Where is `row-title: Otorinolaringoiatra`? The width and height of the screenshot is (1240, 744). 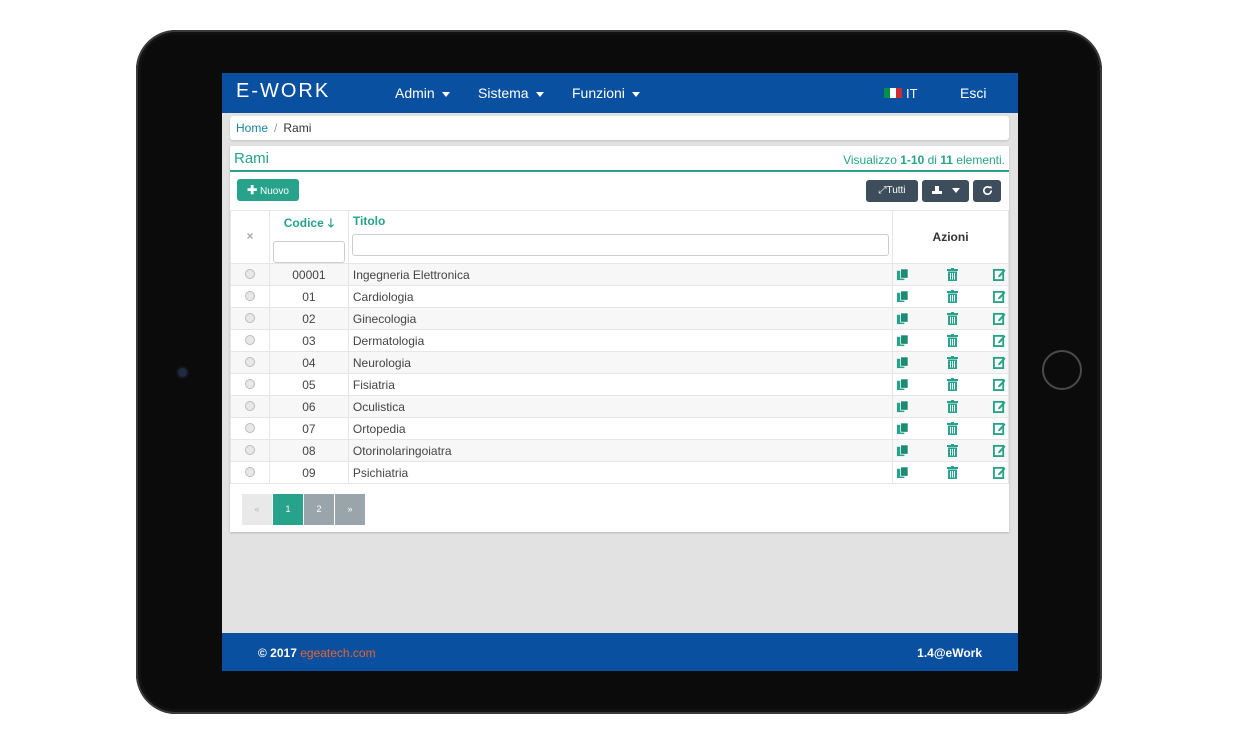
row-title: Otorinolaringoiatra is located at coordinates (620, 450).